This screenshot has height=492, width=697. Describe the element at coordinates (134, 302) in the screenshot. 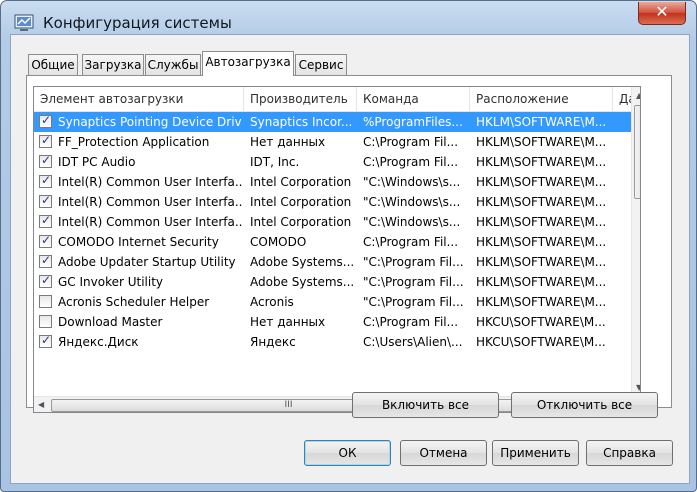

I see `row-item-name: Acronis Scheduler Helper` at that location.